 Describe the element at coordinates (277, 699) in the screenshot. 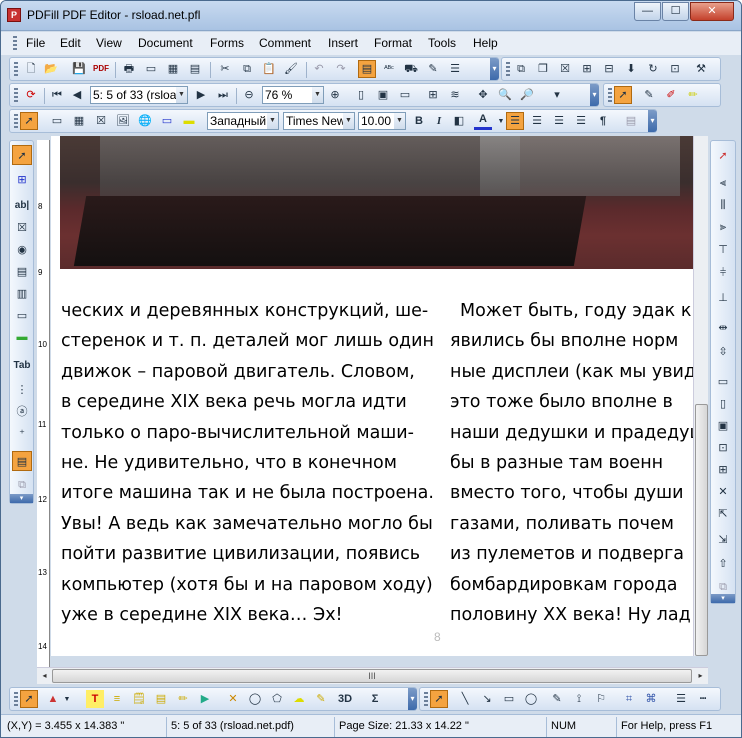

I see `polygon-icon: ⬠` at that location.